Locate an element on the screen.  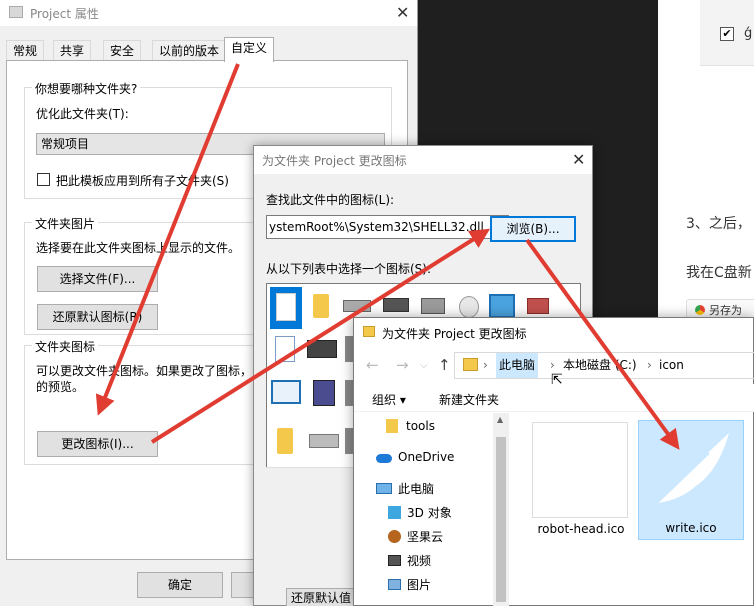
tab-sharing: 共享 is located at coordinates (72, 50).